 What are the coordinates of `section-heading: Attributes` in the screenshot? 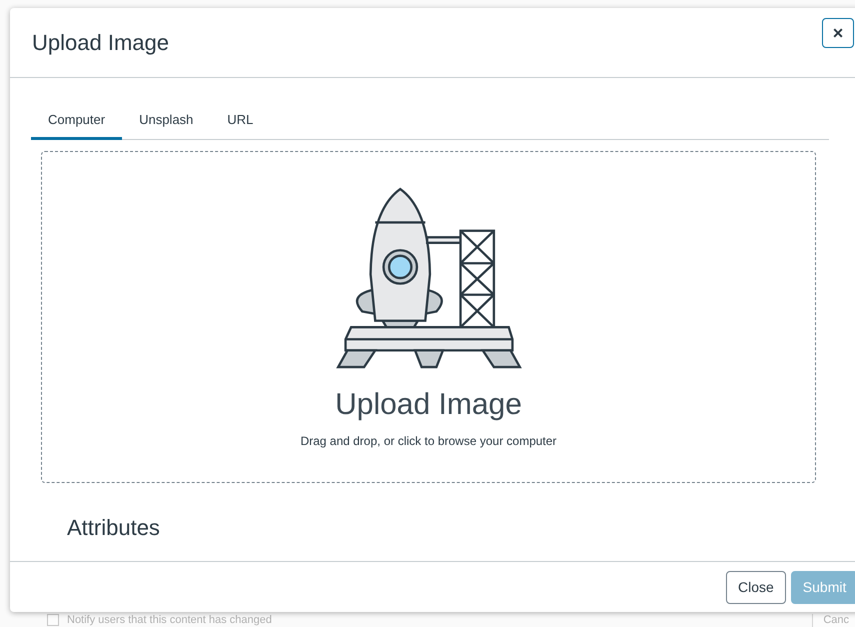 It's located at (114, 528).